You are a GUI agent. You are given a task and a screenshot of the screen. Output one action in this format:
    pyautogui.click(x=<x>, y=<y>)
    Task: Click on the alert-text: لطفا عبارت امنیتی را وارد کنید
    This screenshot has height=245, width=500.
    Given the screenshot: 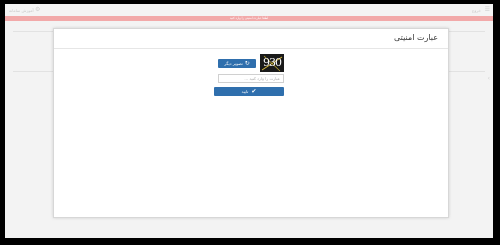 What is the action you would take?
    pyautogui.click(x=249, y=18)
    